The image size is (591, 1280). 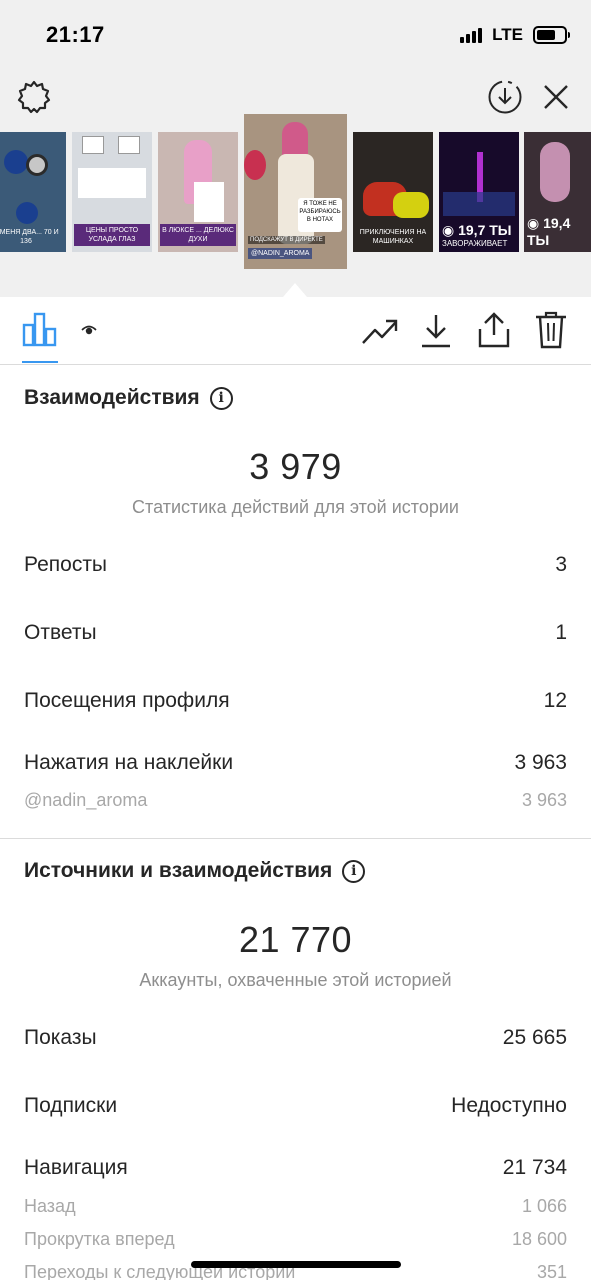 I want to click on active-tab-indicator, so click(x=40, y=362).